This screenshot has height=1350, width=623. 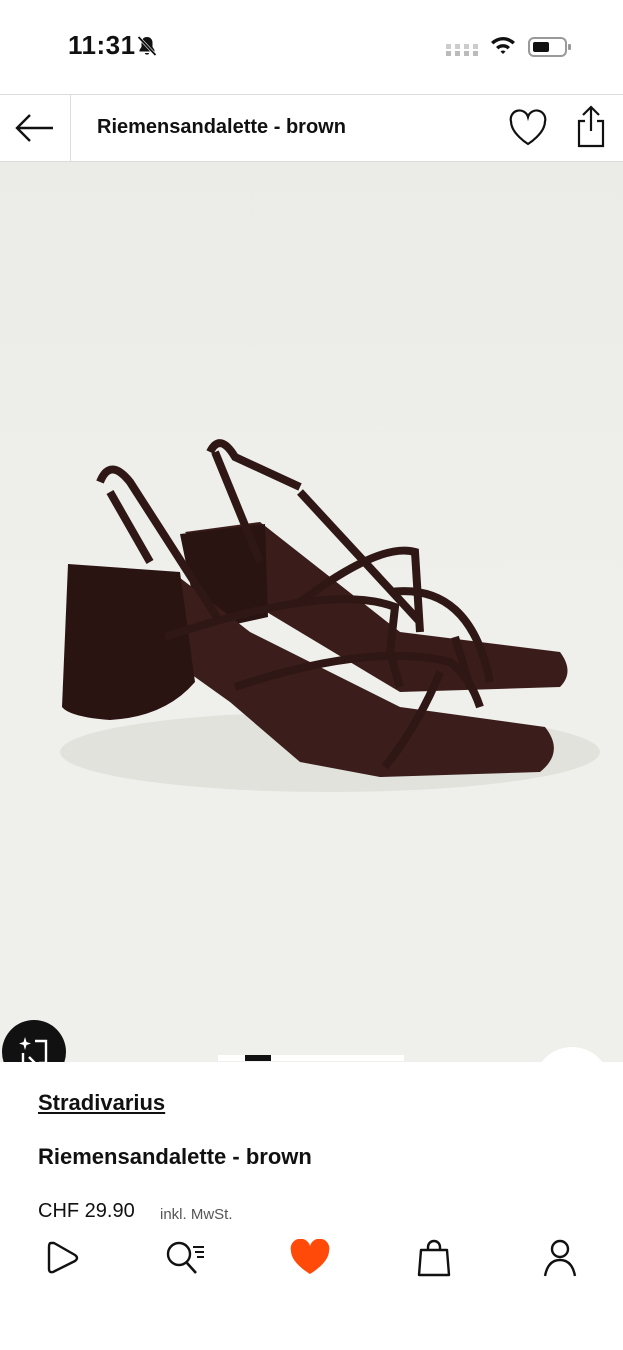 I want to click on product-name: Riemensandalette - brown, so click(x=175, y=1156).